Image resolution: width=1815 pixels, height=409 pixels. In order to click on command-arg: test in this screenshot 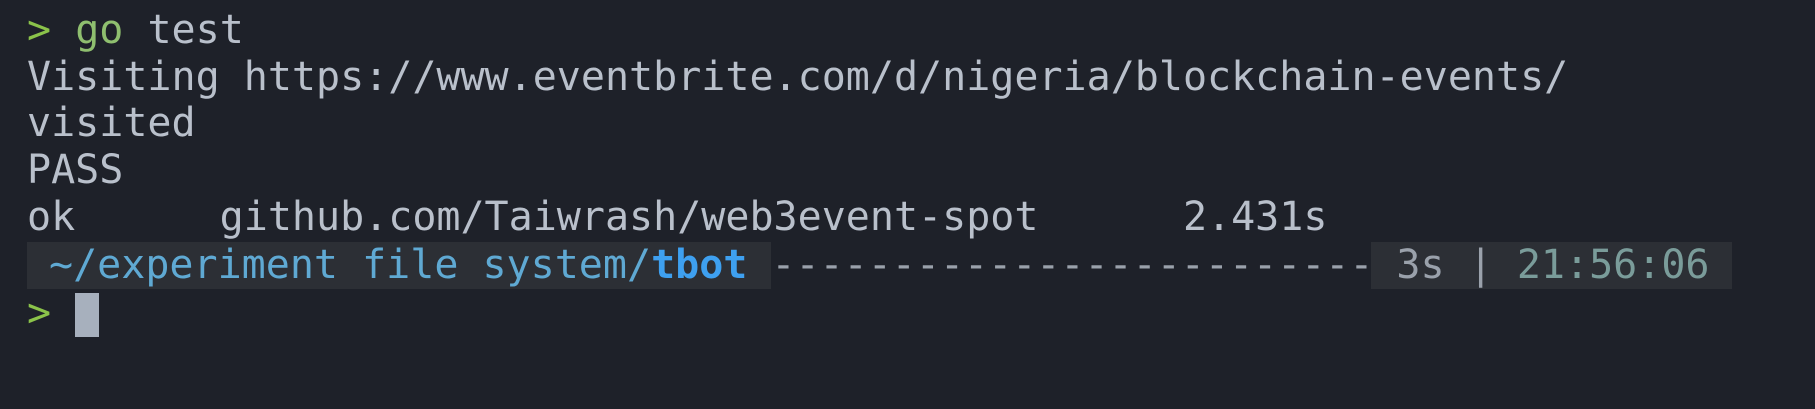, I will do `click(195, 30)`.